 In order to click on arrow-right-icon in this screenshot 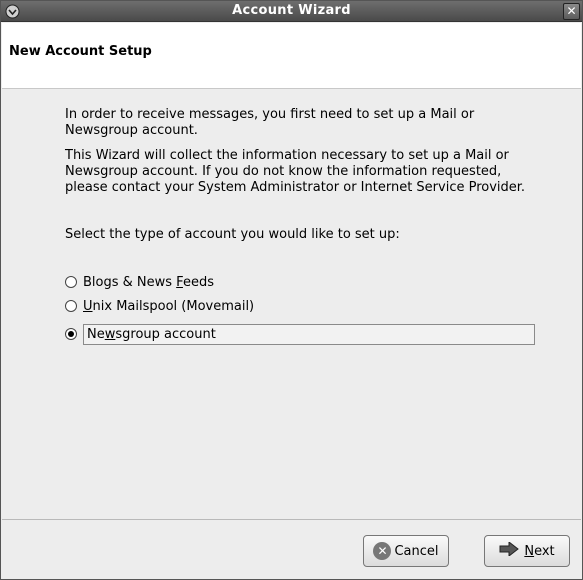, I will do `click(509, 550)`.